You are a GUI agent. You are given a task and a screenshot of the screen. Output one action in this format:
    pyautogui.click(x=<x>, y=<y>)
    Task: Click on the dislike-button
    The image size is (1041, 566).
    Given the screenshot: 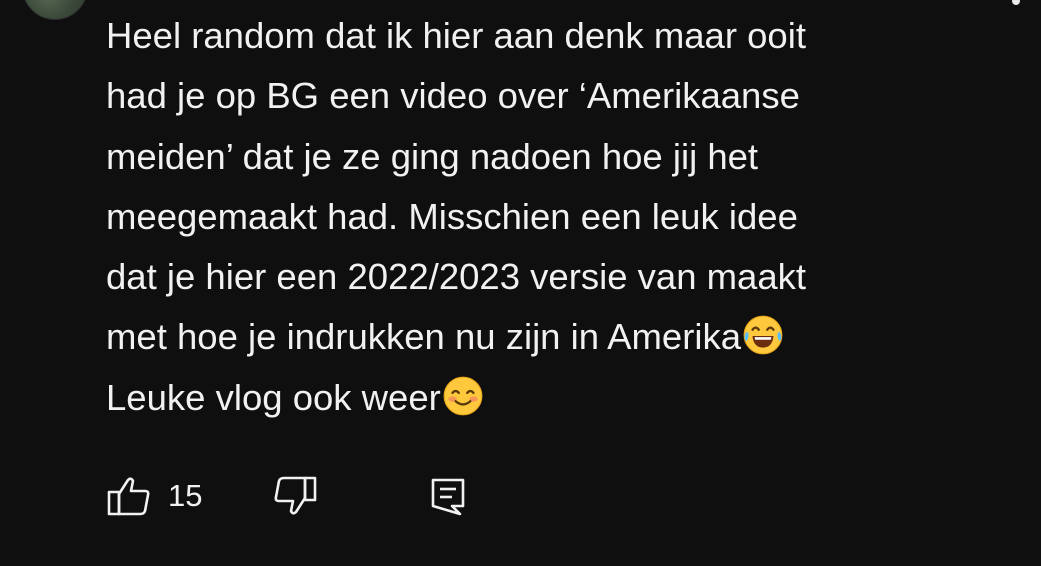 What is the action you would take?
    pyautogui.click(x=295, y=496)
    